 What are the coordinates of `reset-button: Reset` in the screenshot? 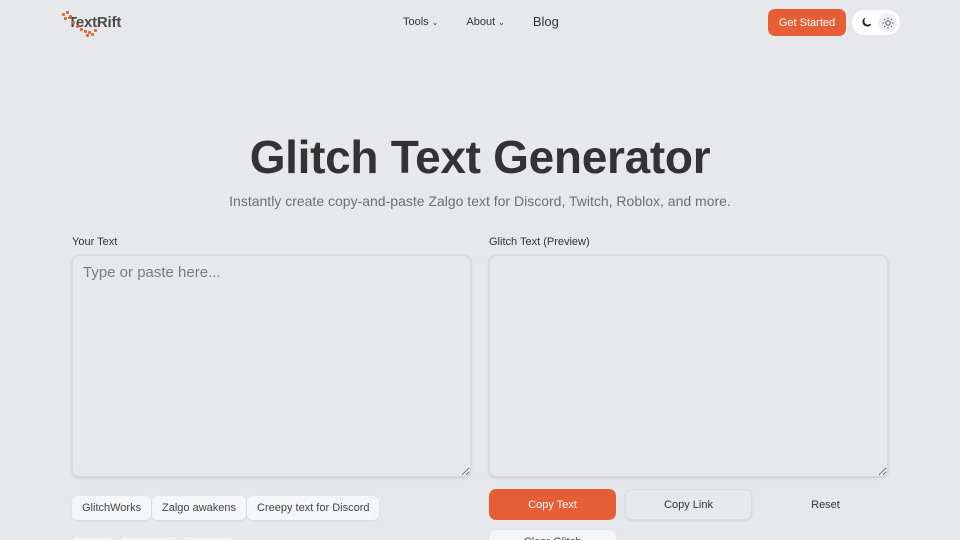 It's located at (825, 504).